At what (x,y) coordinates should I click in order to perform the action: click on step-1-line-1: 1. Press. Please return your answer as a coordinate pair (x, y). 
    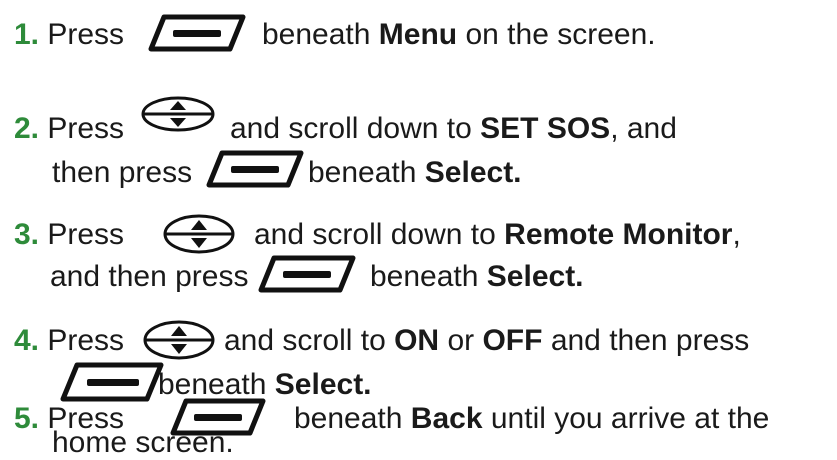
    Looking at the image, I should click on (69, 35).